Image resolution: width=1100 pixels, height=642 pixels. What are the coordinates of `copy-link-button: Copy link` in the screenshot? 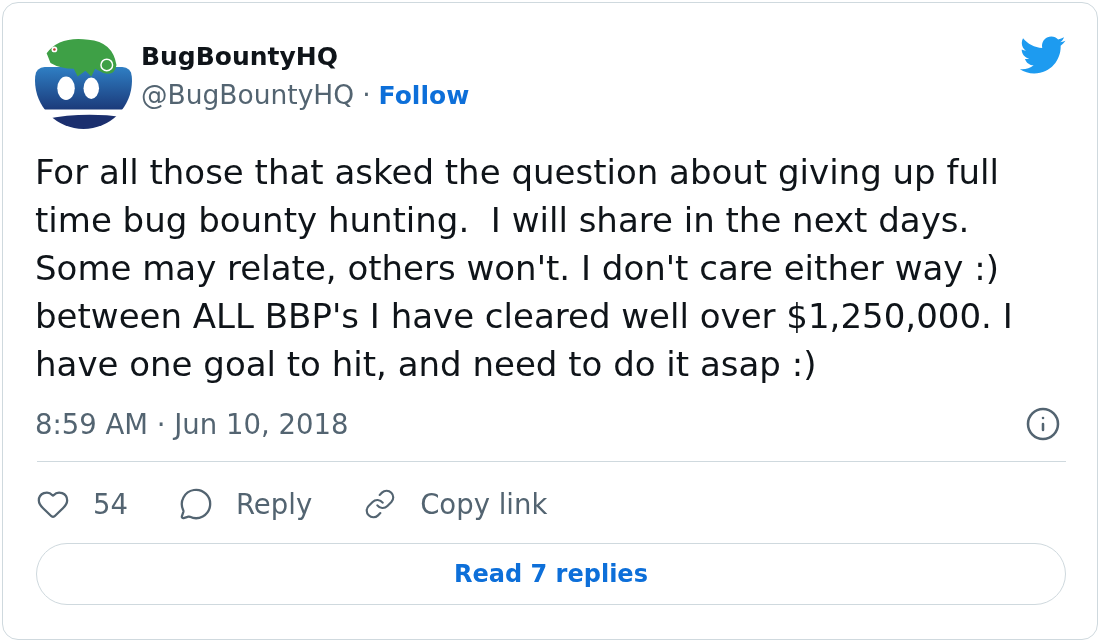 It's located at (455, 504).